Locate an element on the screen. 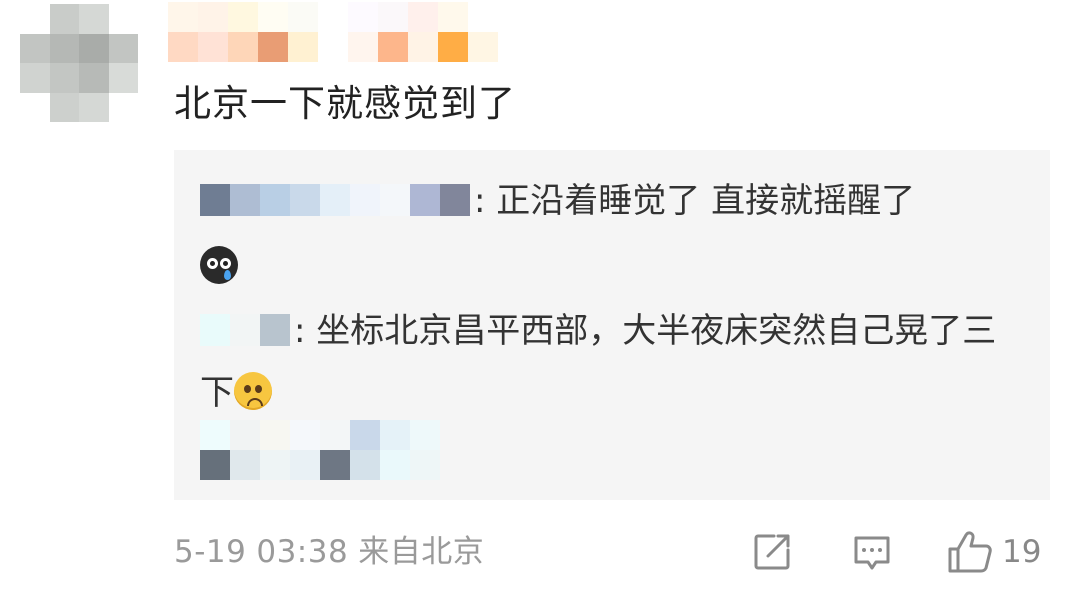  crying-face-emoji is located at coordinates (219, 264).